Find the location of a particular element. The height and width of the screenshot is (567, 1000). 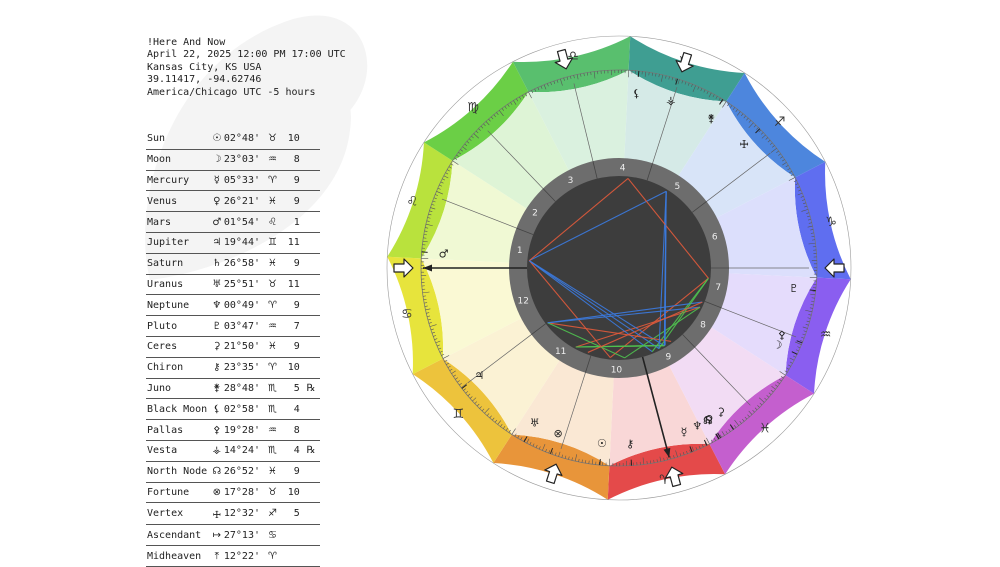

planet-glyph-icon: ⊗ is located at coordinates (557, 433).